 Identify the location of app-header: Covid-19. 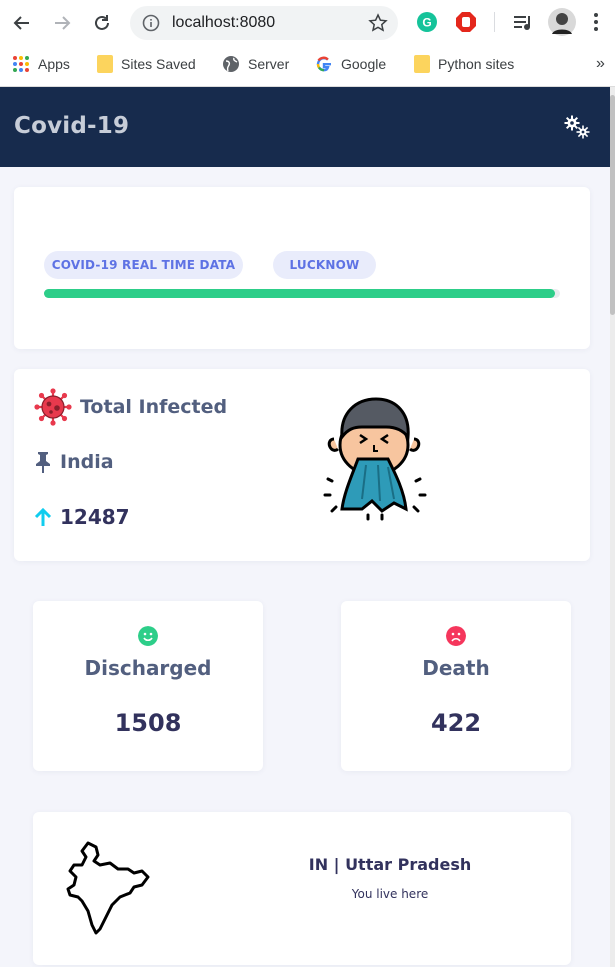
(305, 127).